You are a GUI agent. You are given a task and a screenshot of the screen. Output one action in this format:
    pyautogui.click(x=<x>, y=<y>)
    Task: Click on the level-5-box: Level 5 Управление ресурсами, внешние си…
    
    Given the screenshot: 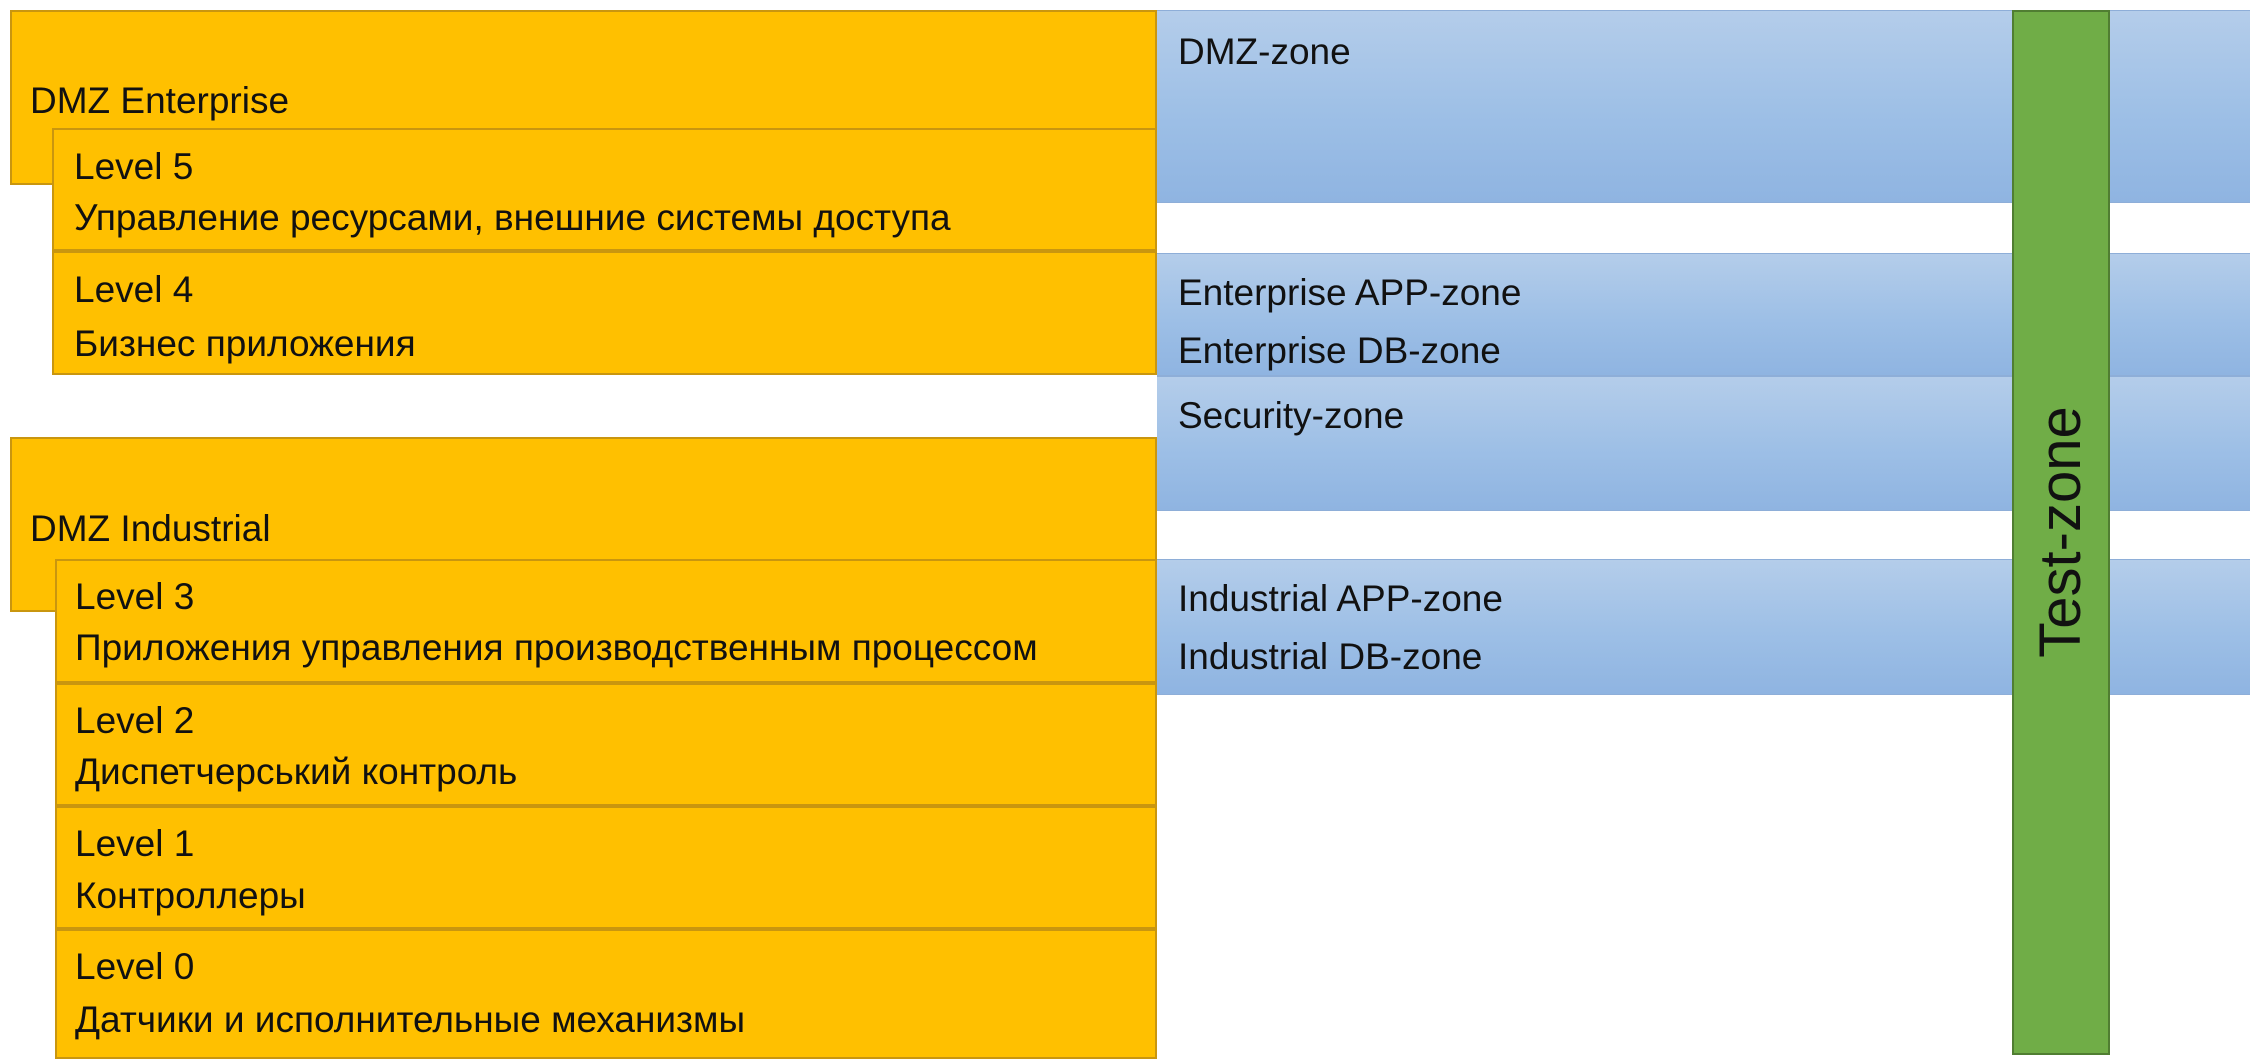 What is the action you would take?
    pyautogui.click(x=604, y=189)
    